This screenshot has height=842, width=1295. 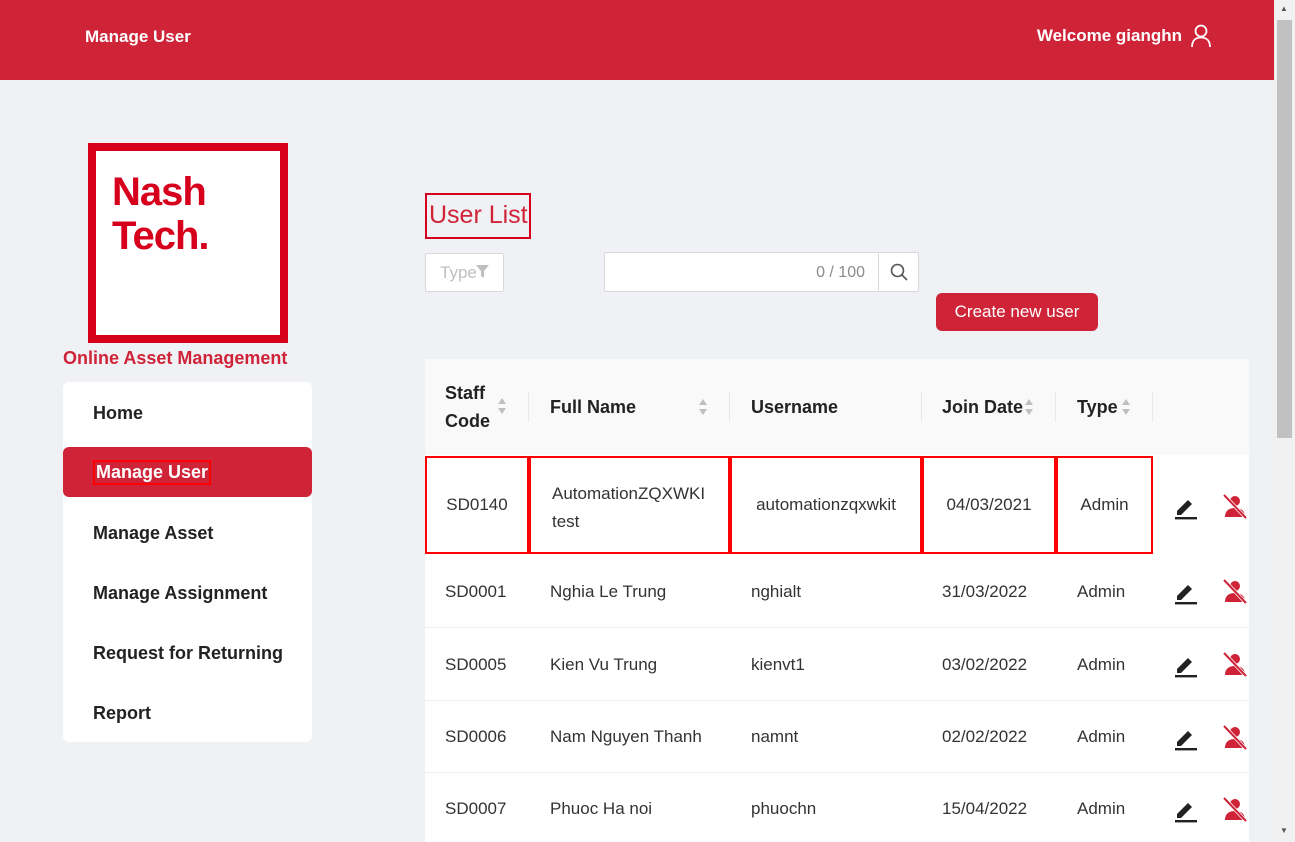 I want to click on page-title: User List, so click(x=478, y=216).